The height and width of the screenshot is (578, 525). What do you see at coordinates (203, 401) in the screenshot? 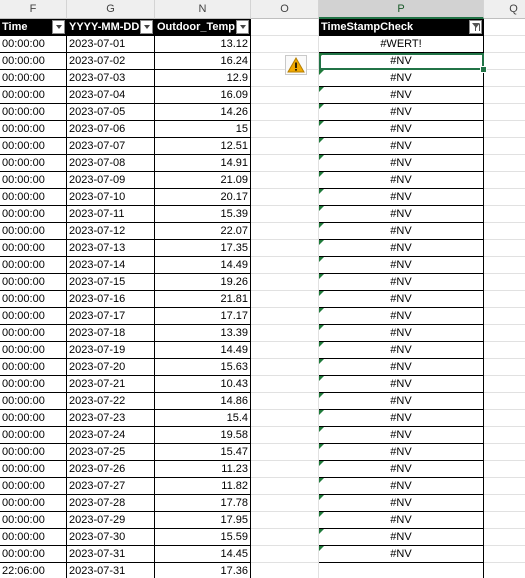
I see `cell-temp: 14.86` at bounding box center [203, 401].